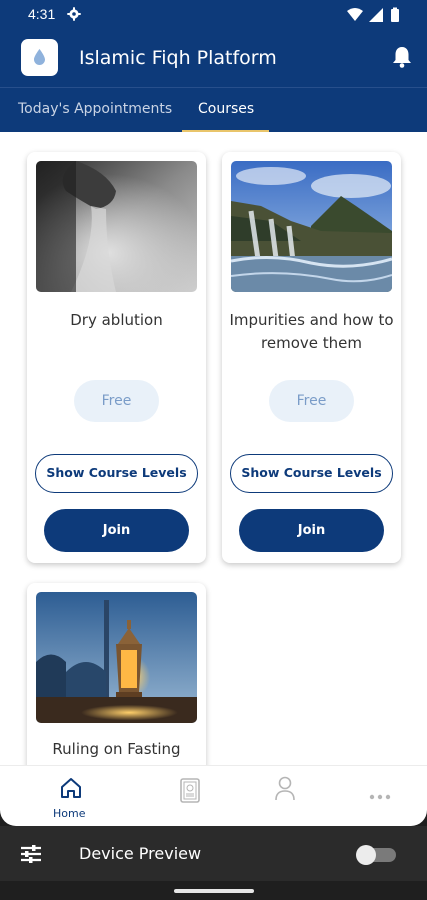  I want to click on bottom-navigation: Home, so click(213, 795).